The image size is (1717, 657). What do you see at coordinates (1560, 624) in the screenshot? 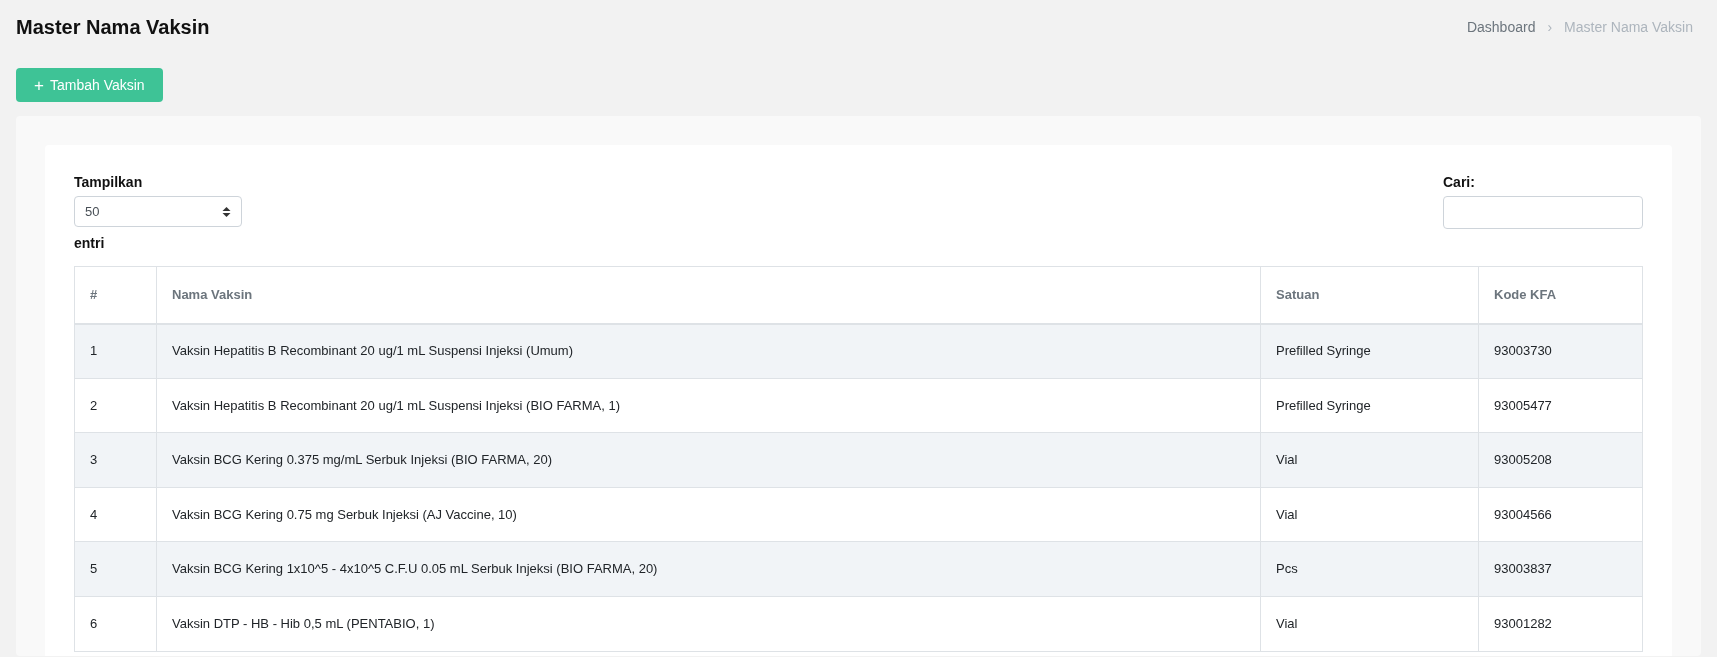
I see `table-cell: 93001282` at bounding box center [1560, 624].